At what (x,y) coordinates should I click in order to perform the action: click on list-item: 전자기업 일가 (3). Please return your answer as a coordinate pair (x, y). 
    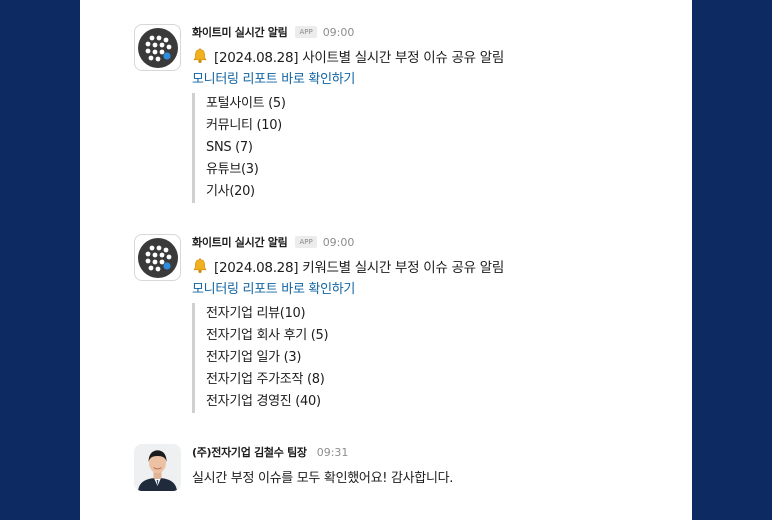
    Looking at the image, I should click on (254, 357).